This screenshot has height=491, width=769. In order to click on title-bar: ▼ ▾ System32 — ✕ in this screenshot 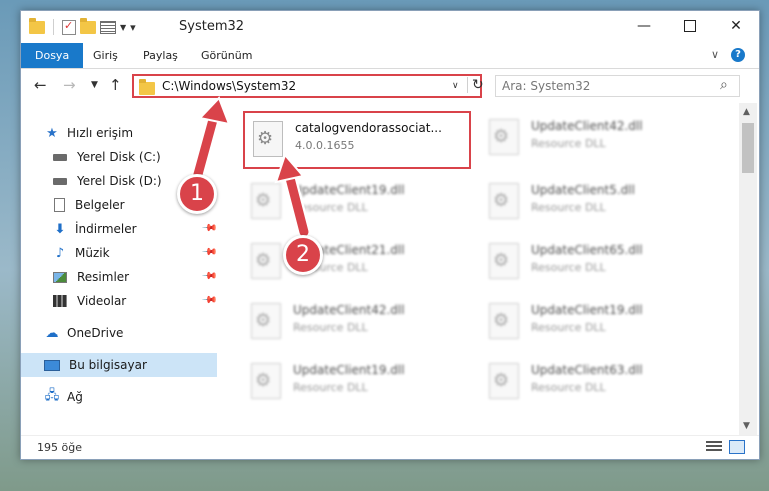, I will do `click(390, 27)`.